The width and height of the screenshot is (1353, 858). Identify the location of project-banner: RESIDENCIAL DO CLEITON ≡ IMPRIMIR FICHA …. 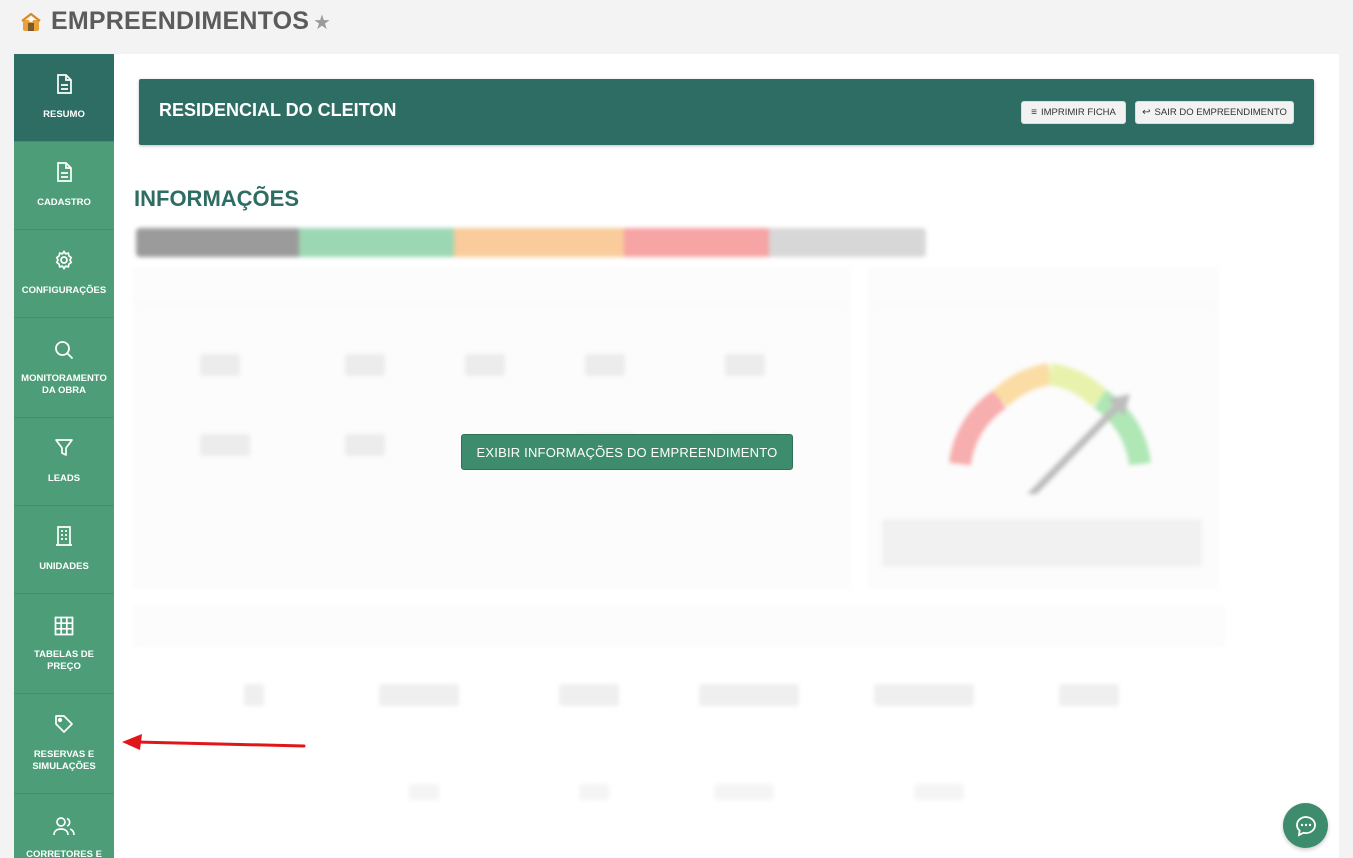
(726, 112).